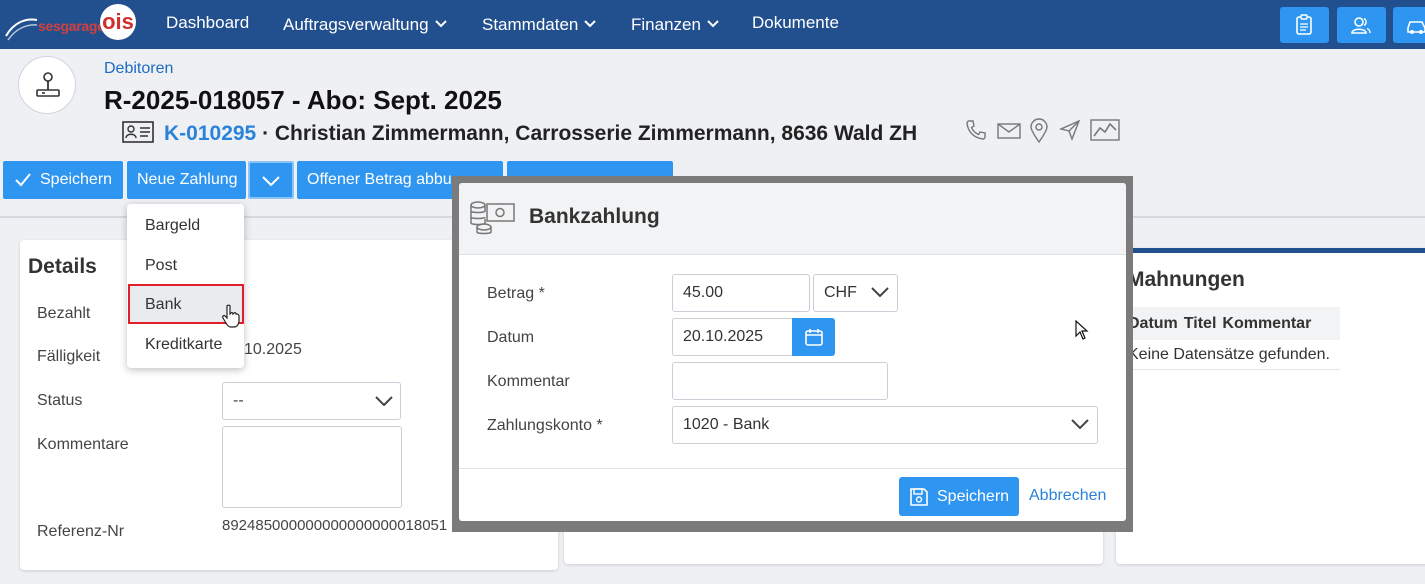 The height and width of the screenshot is (584, 1425). What do you see at coordinates (335, 525) in the screenshot?
I see `referenz-value: 892485000000000000000018051` at bounding box center [335, 525].